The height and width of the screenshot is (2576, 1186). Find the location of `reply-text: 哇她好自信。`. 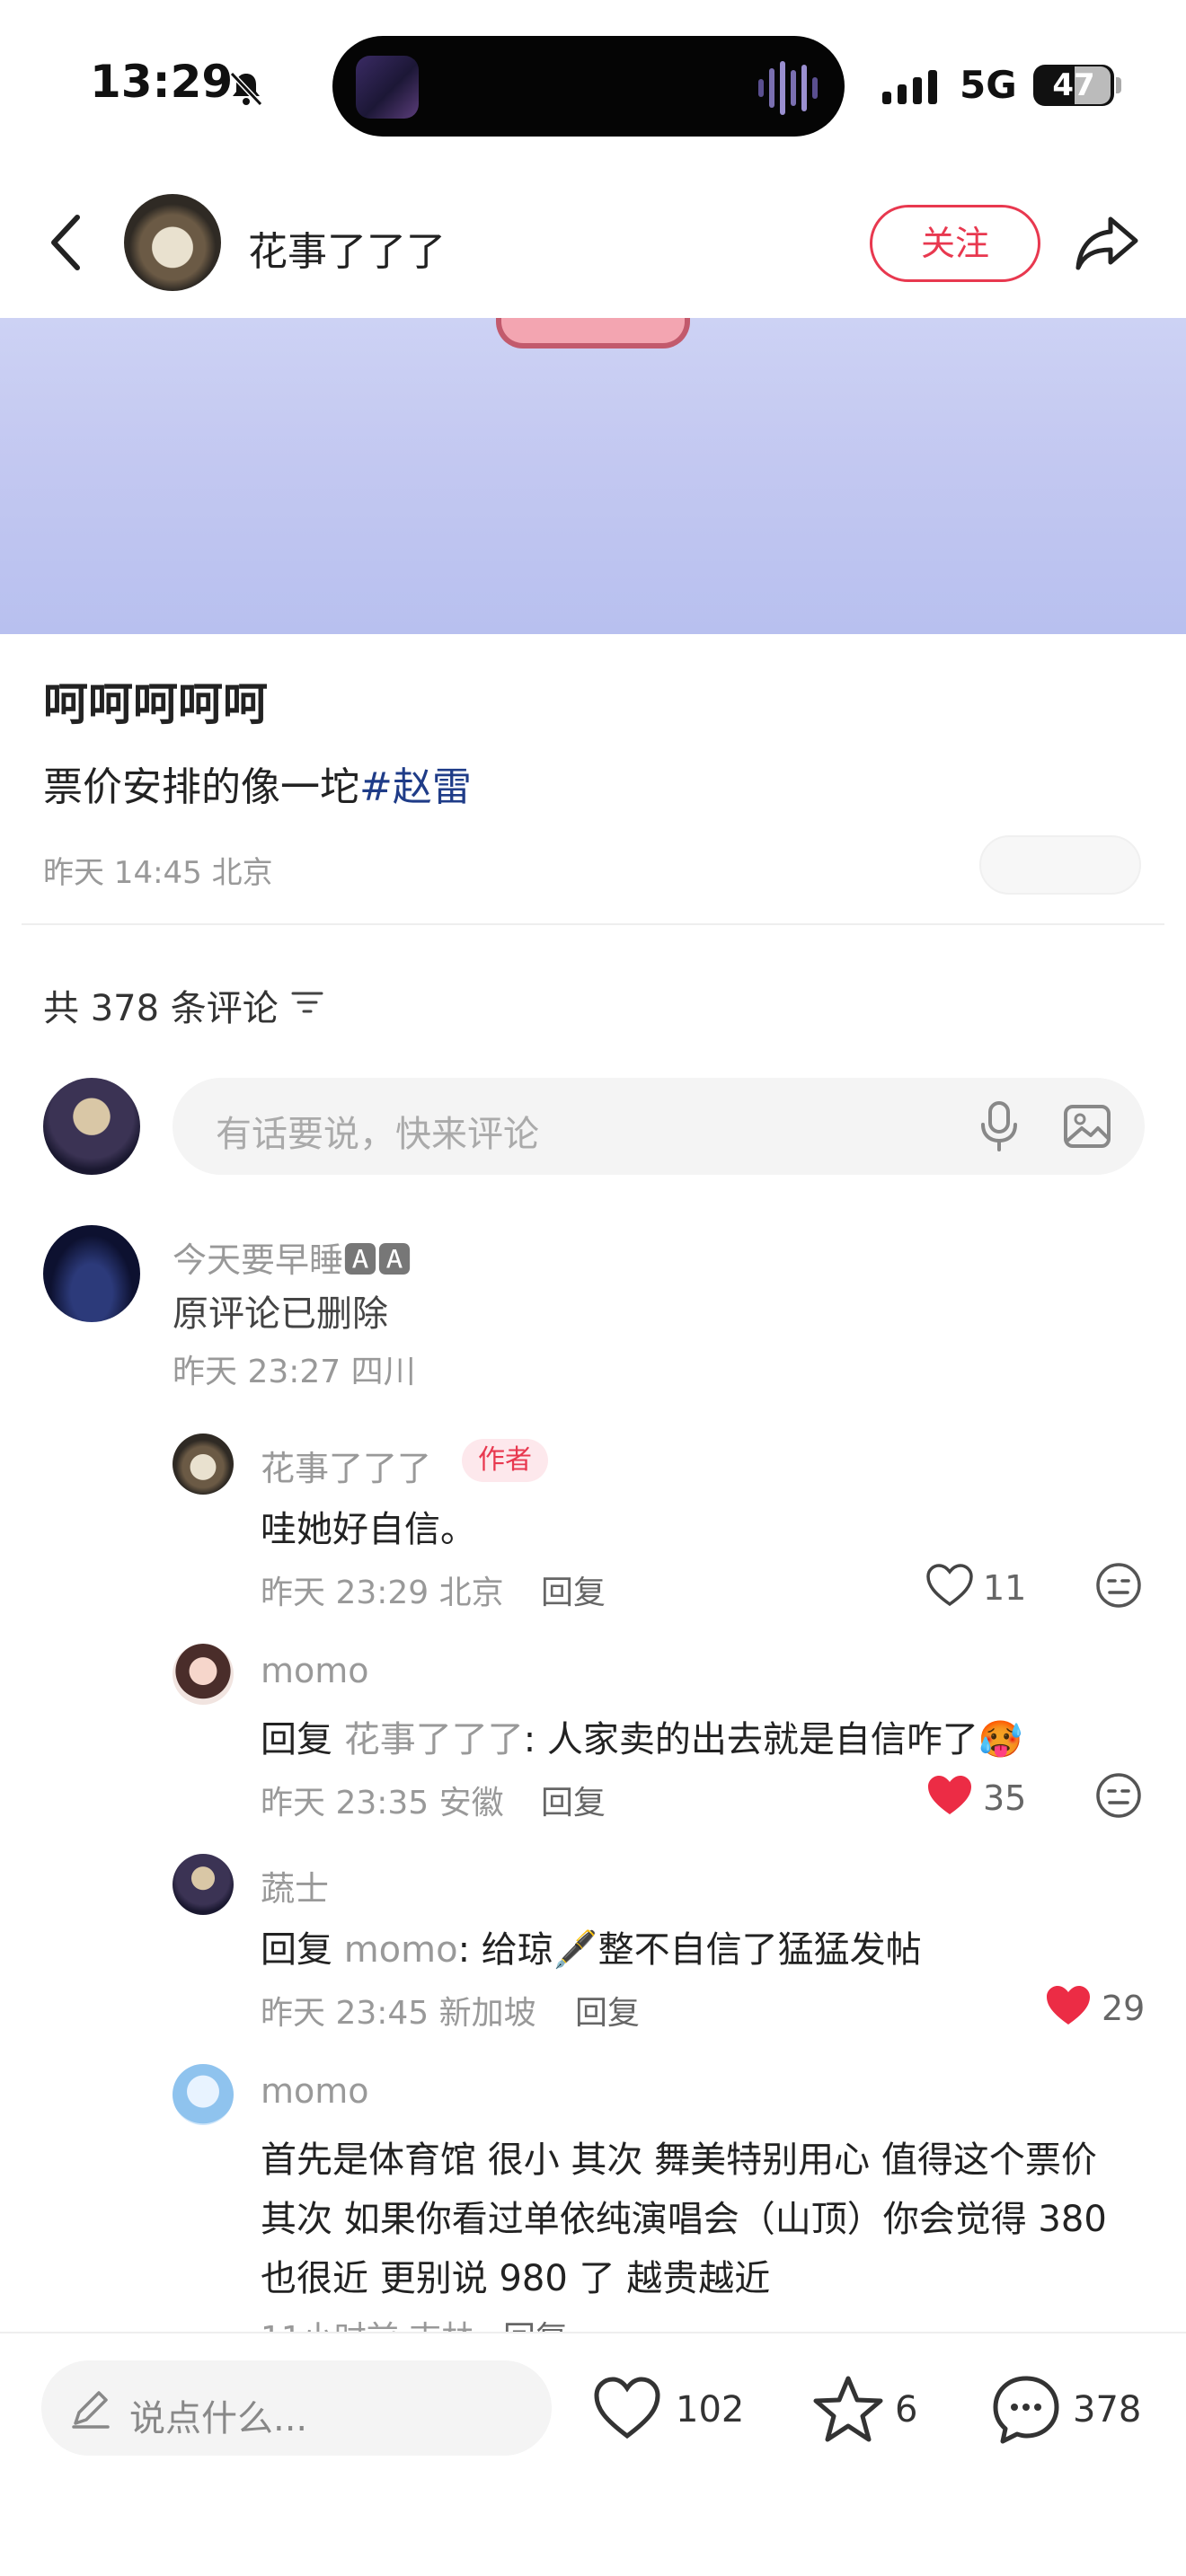

reply-text: 哇她好自信。 is located at coordinates (368, 1529).